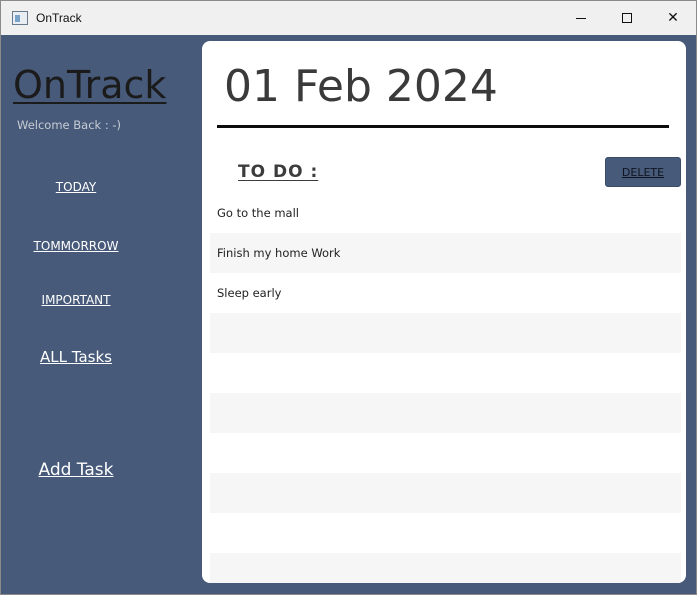  I want to click on date-heading: 01 Feb 2024, so click(361, 86).